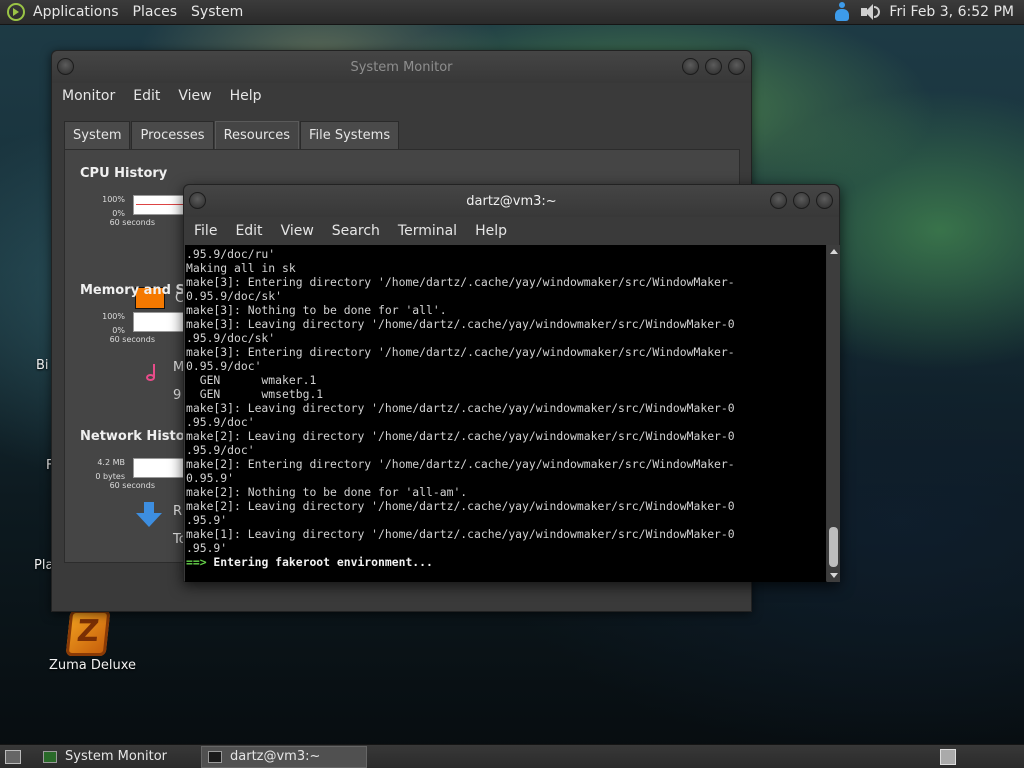 This screenshot has height=768, width=1024. Describe the element at coordinates (16, 12) in the screenshot. I see `distro-logo-icon` at that location.